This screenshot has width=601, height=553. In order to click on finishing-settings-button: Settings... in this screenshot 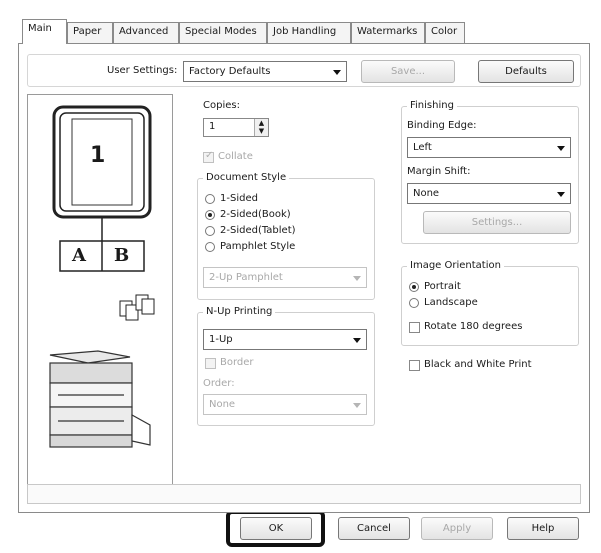, I will do `click(497, 222)`.